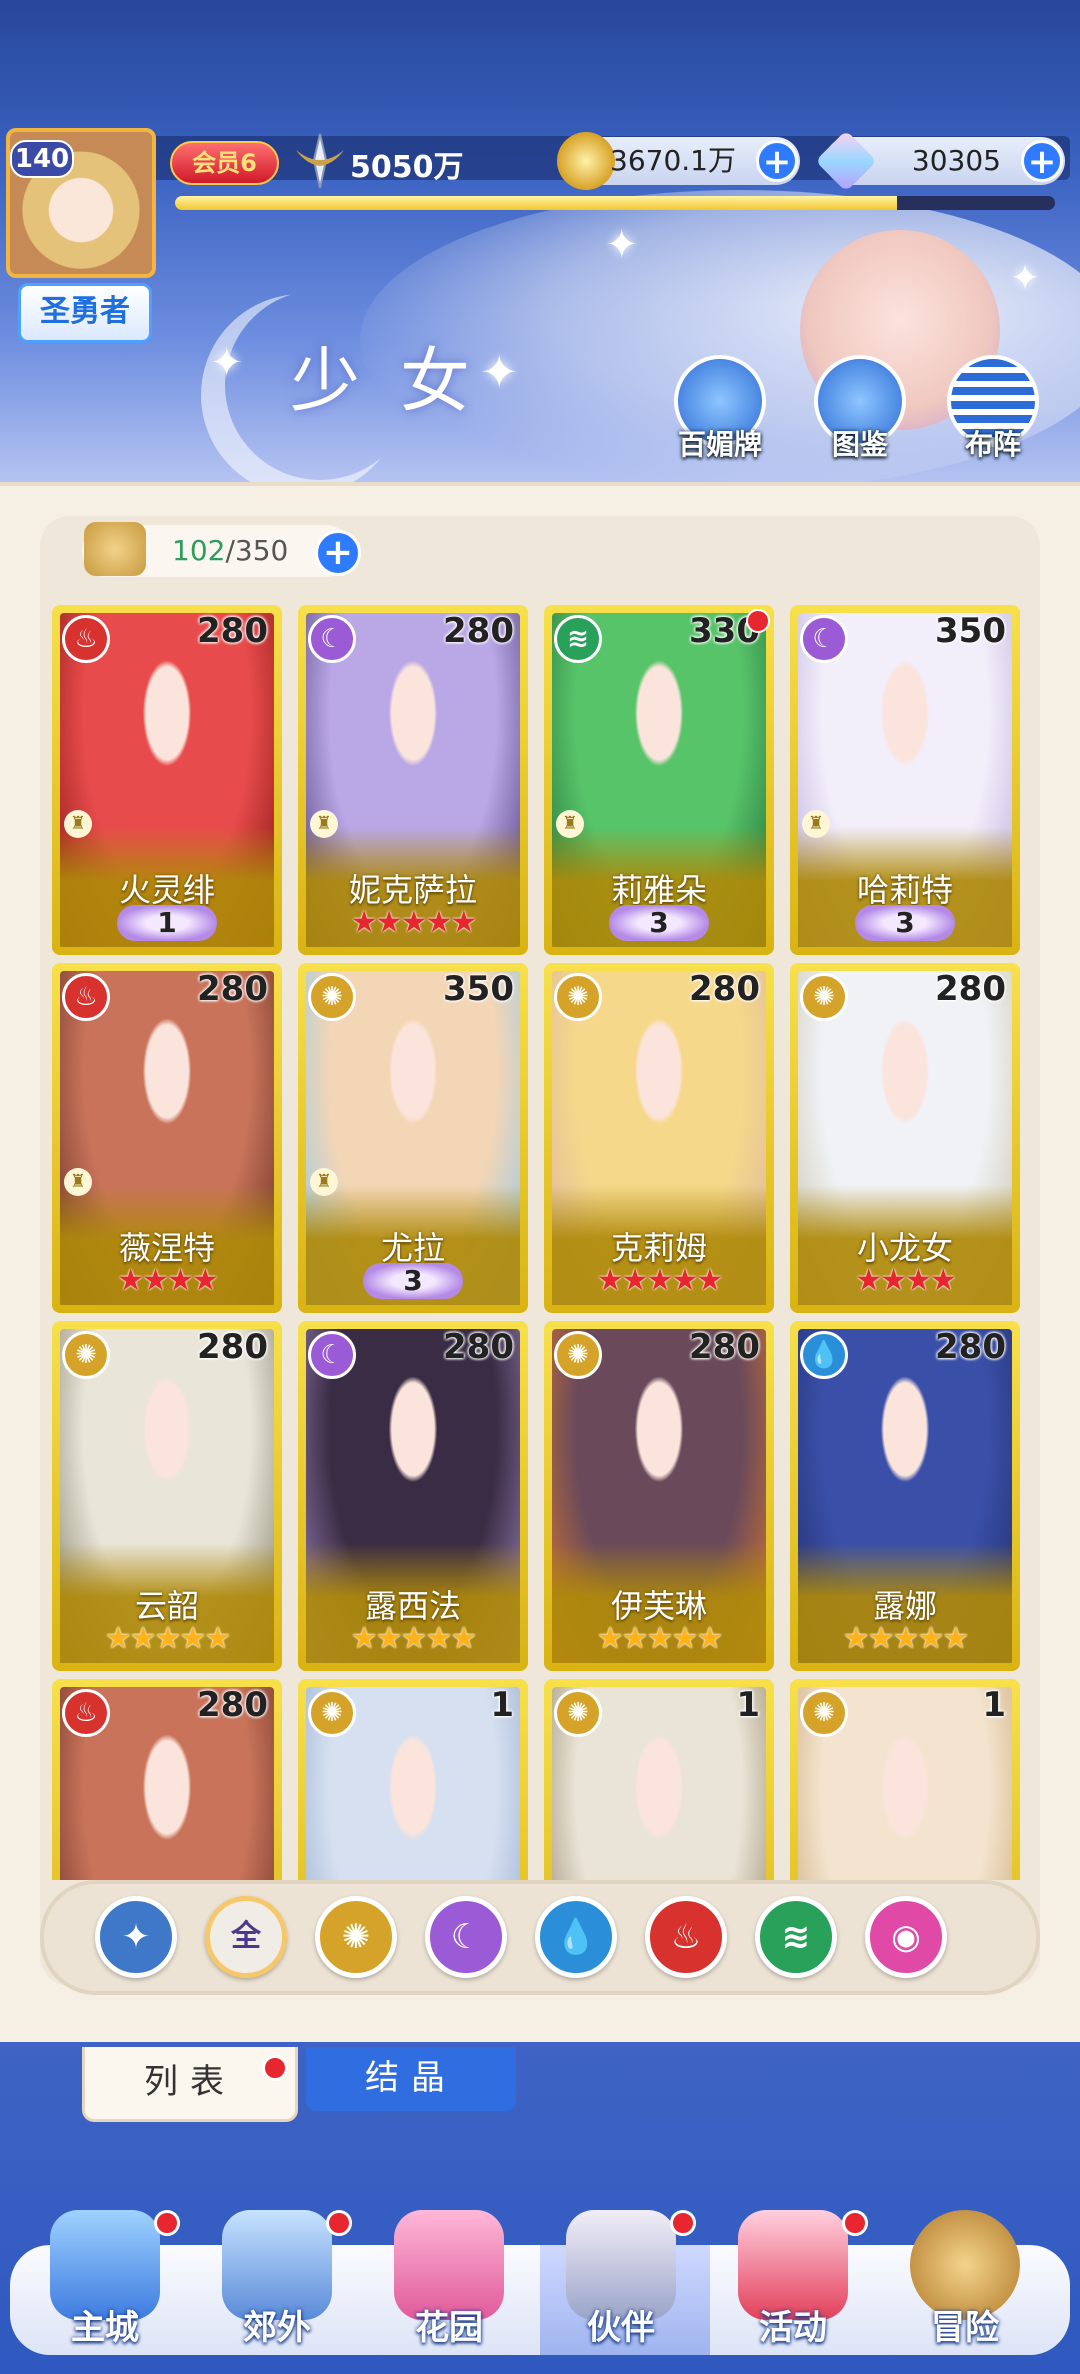 This screenshot has width=1080, height=2374. What do you see at coordinates (659, 1138) in the screenshot?
I see `character-card: ✺ 280 克莉姆 ★★★★★` at bounding box center [659, 1138].